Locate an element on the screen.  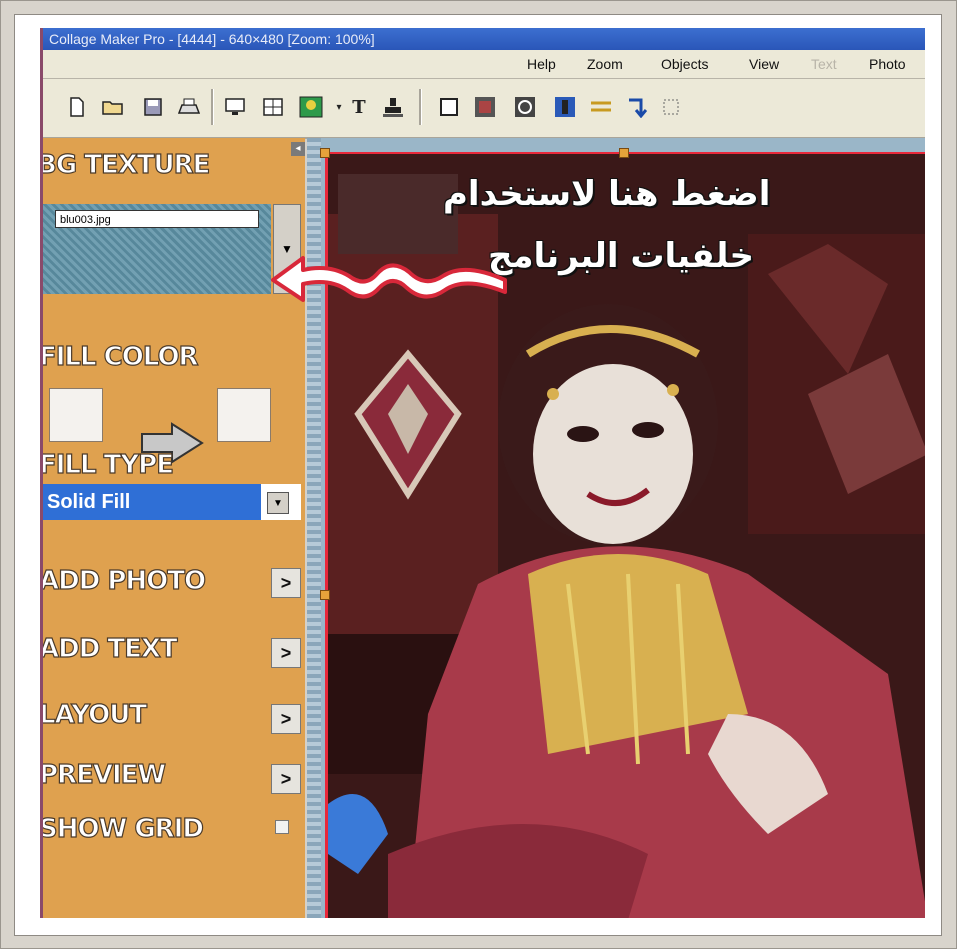
texture-name-field: blu003.jpg is located at coordinates (157, 219).